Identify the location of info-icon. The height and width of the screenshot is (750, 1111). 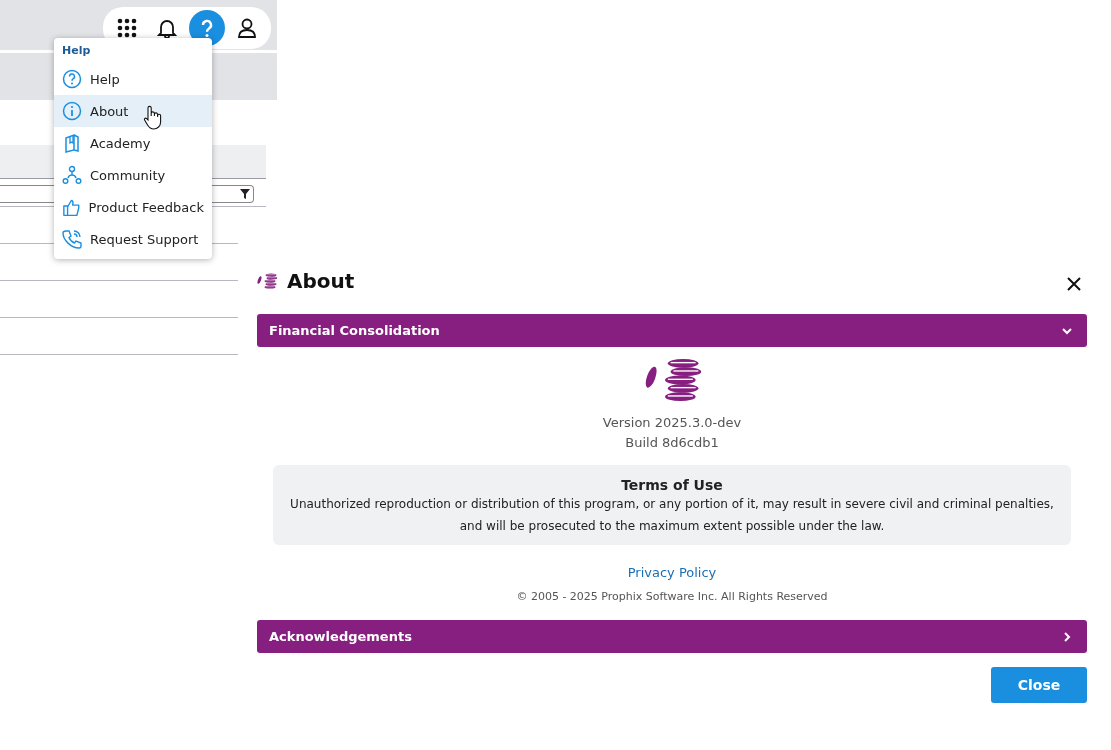
(72, 111).